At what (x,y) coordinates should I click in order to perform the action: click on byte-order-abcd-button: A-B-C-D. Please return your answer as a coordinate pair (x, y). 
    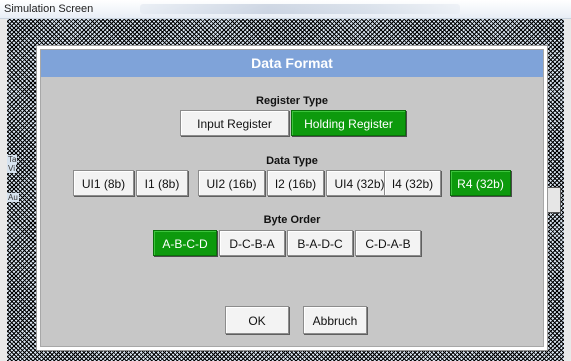
    Looking at the image, I should click on (185, 243).